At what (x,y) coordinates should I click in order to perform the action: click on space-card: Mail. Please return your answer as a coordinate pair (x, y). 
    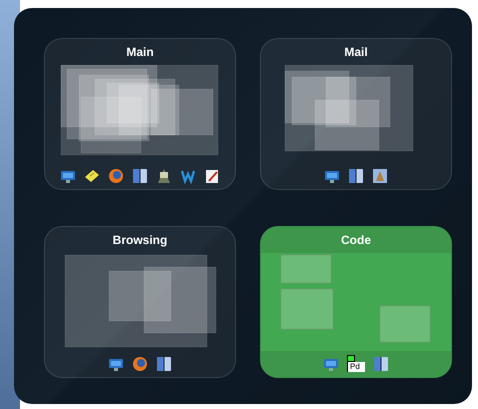
    Looking at the image, I should click on (356, 114).